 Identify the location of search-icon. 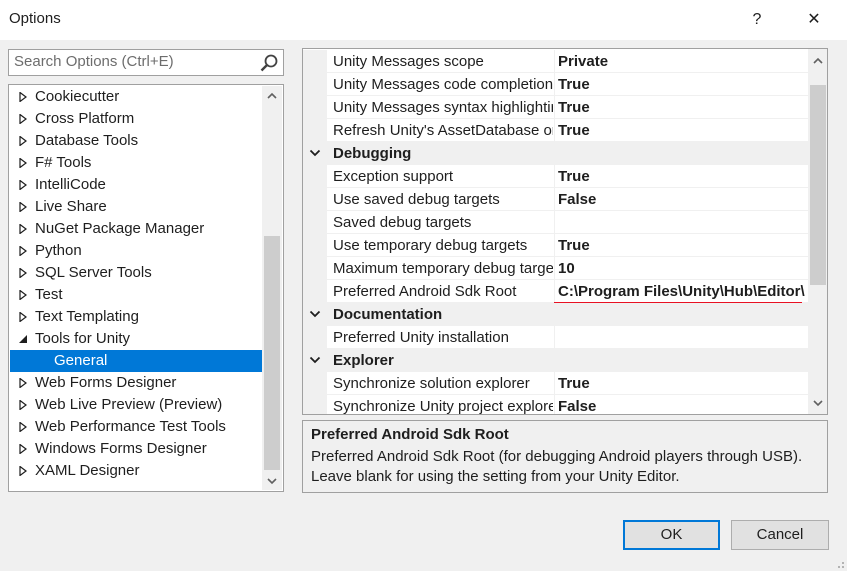
(269, 63).